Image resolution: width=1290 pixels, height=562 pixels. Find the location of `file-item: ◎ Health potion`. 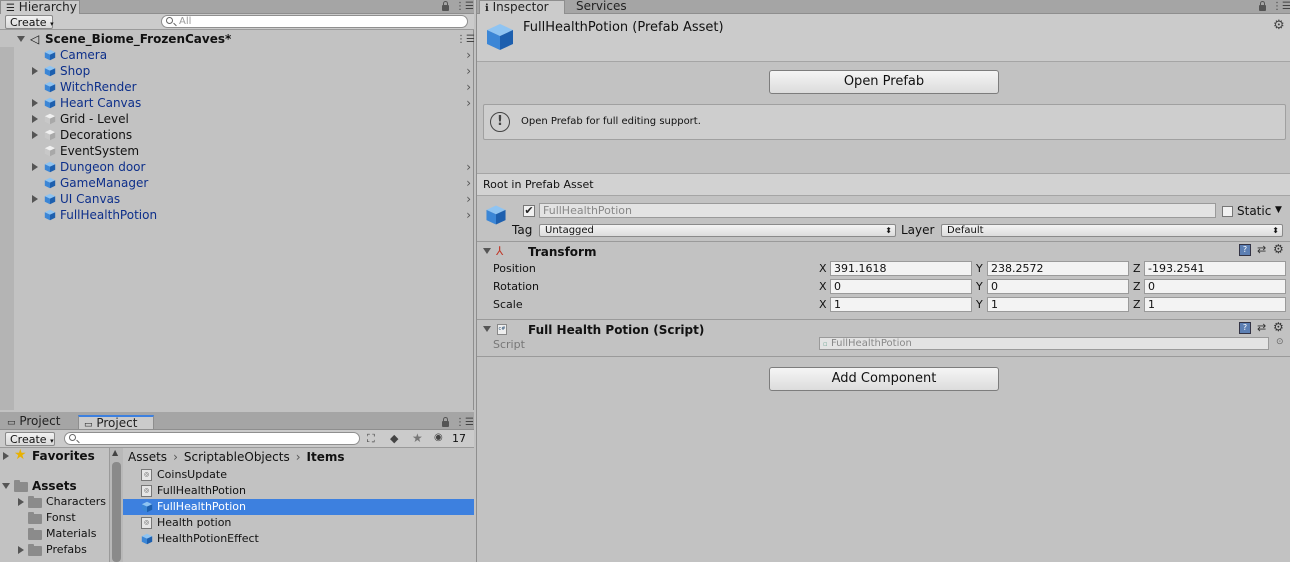

file-item: ◎ Health potion is located at coordinates (298, 523).